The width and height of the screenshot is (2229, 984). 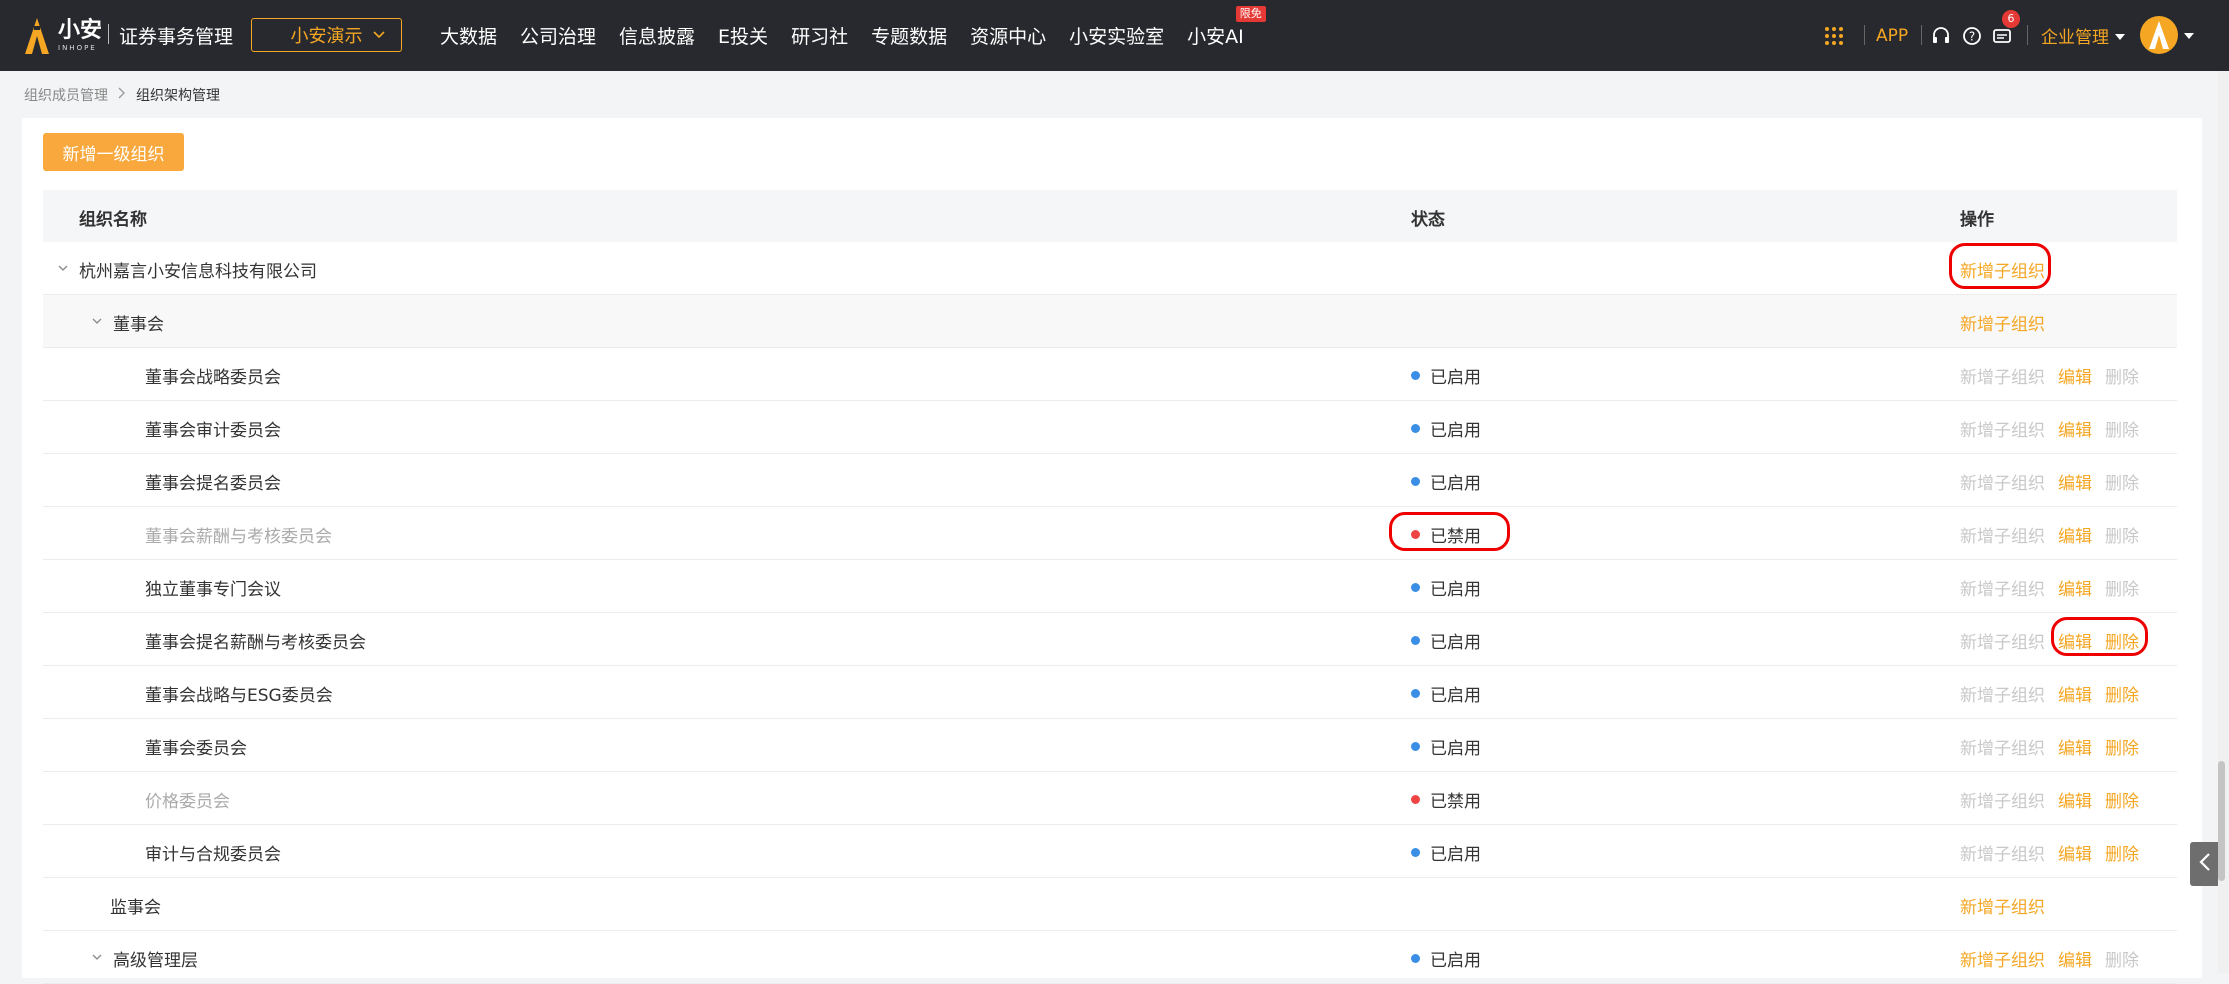 What do you see at coordinates (1008, 35) in the screenshot?
I see `nav-resources: 资源中心` at bounding box center [1008, 35].